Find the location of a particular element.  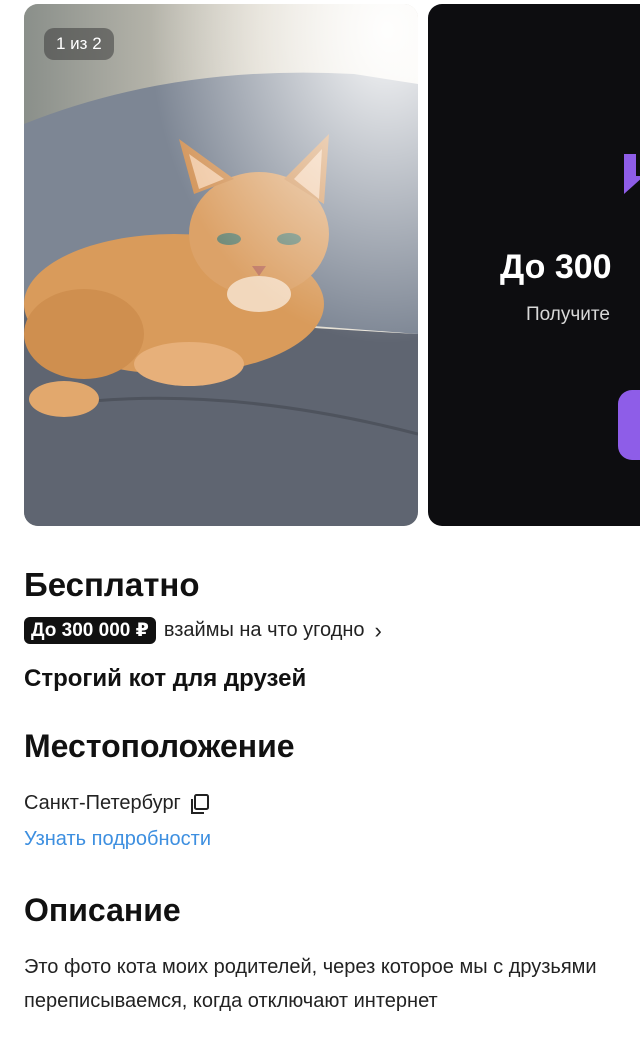

chevron-right-icon: › is located at coordinates (378, 630).